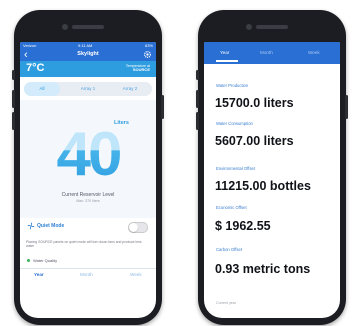 Image resolution: width=354 pixels, height=326 pixels. Describe the element at coordinates (88, 69) in the screenshot. I see `weather-banner: 7°C Temperature at SOURCE` at that location.